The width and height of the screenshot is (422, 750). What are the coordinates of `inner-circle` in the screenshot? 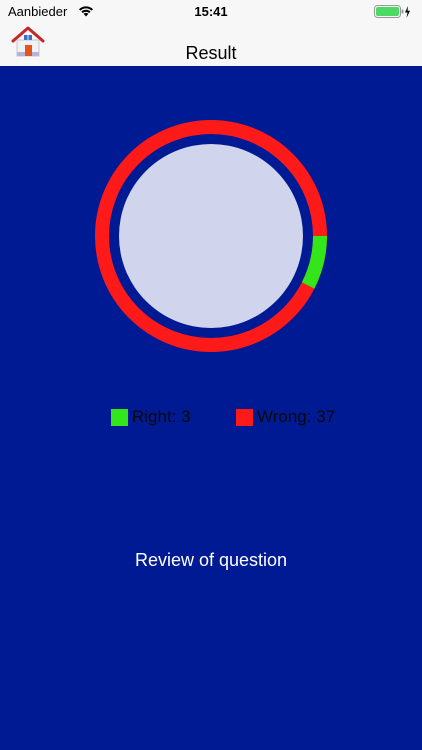 It's located at (211, 236).